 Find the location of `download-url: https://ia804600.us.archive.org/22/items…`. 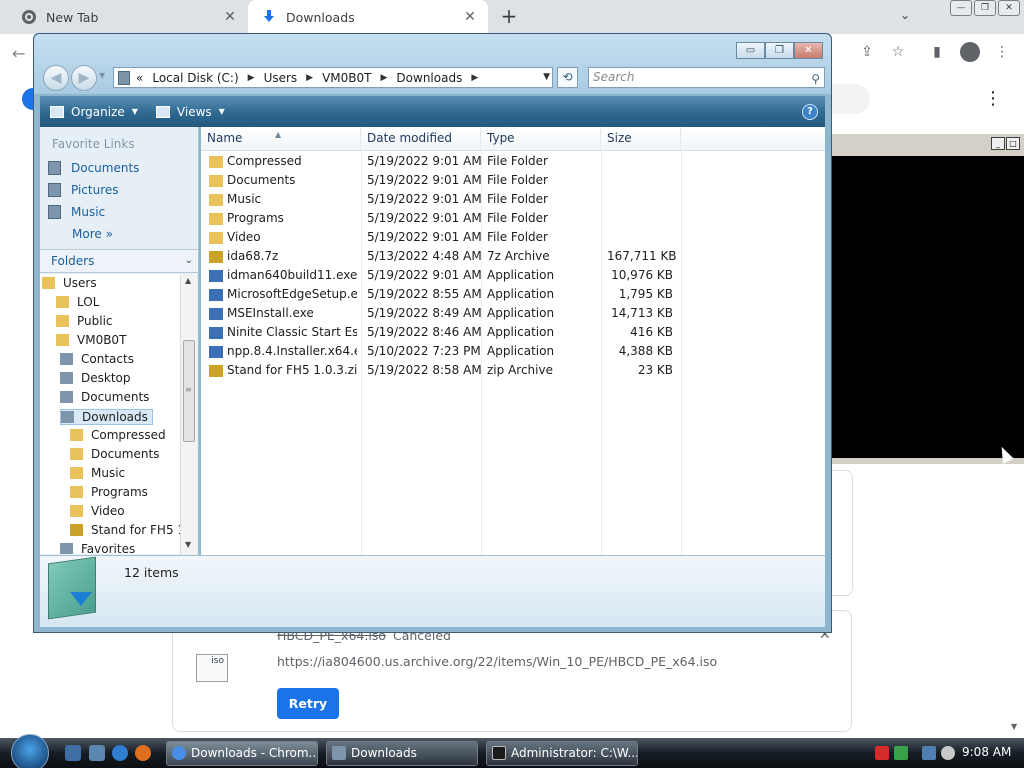

download-url: https://ia804600.us.archive.org/22/items… is located at coordinates (497, 661).